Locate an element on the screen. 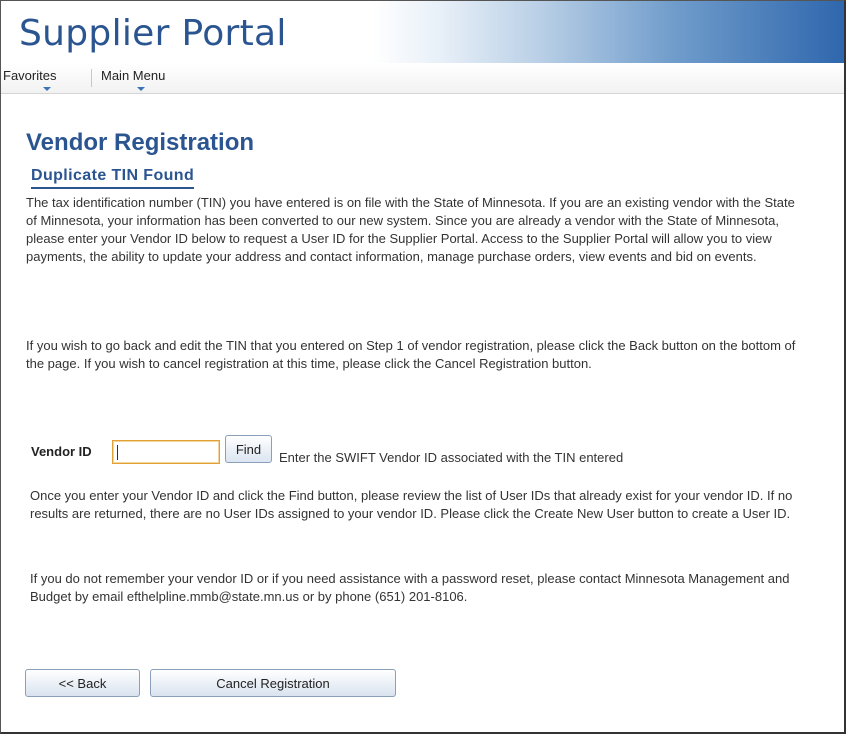  portal-title: Supplier Portal is located at coordinates (153, 33).